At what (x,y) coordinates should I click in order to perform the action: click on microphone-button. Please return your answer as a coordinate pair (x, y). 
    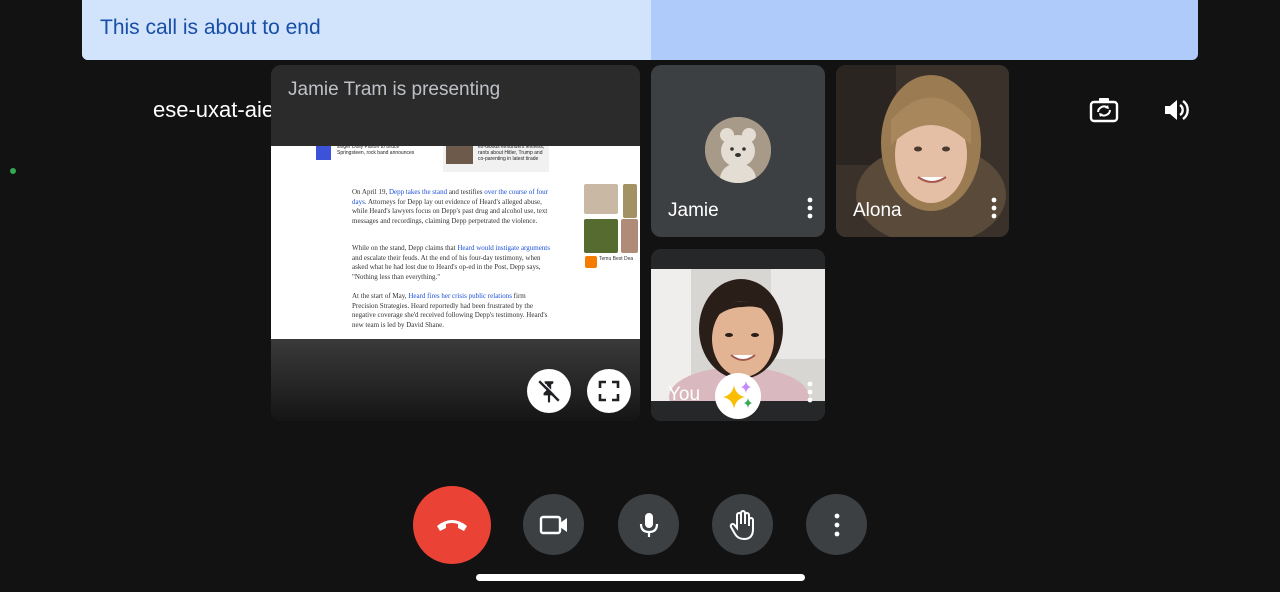
    Looking at the image, I should click on (648, 524).